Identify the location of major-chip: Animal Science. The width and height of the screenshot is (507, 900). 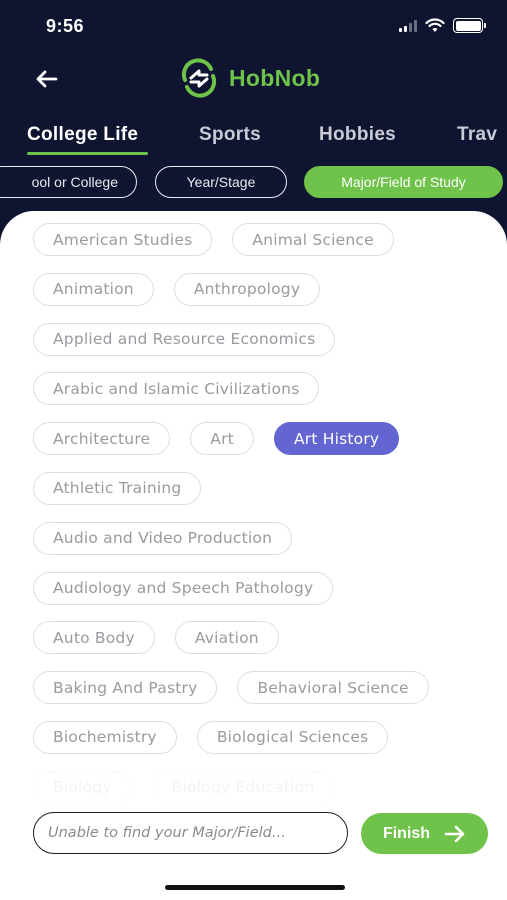
(313, 239).